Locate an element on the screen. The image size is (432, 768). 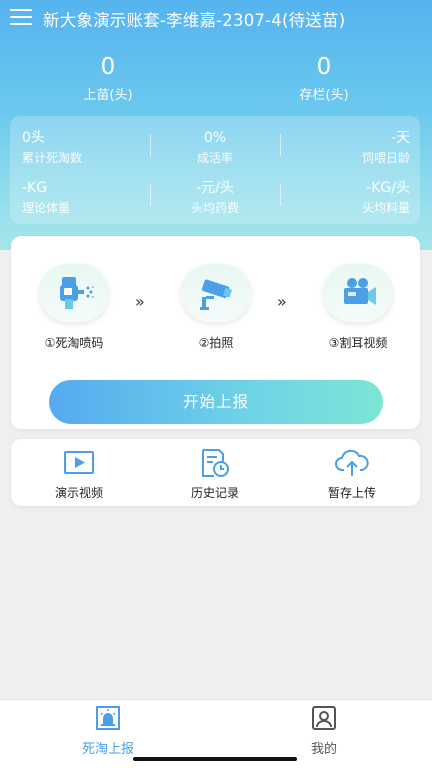
demo-video-button: 演示视频 is located at coordinates (79, 474).